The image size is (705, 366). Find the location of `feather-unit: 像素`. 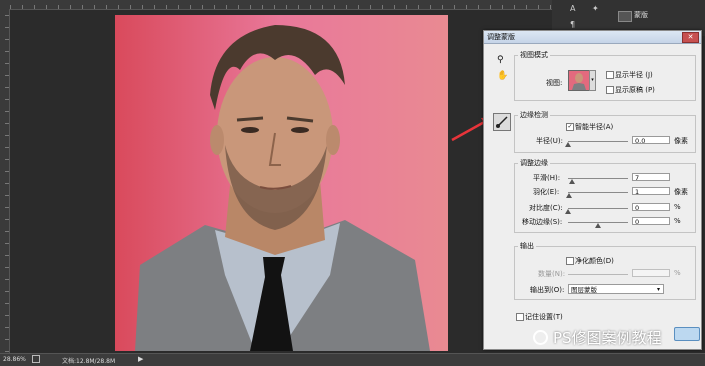

feather-unit: 像素 is located at coordinates (681, 192).